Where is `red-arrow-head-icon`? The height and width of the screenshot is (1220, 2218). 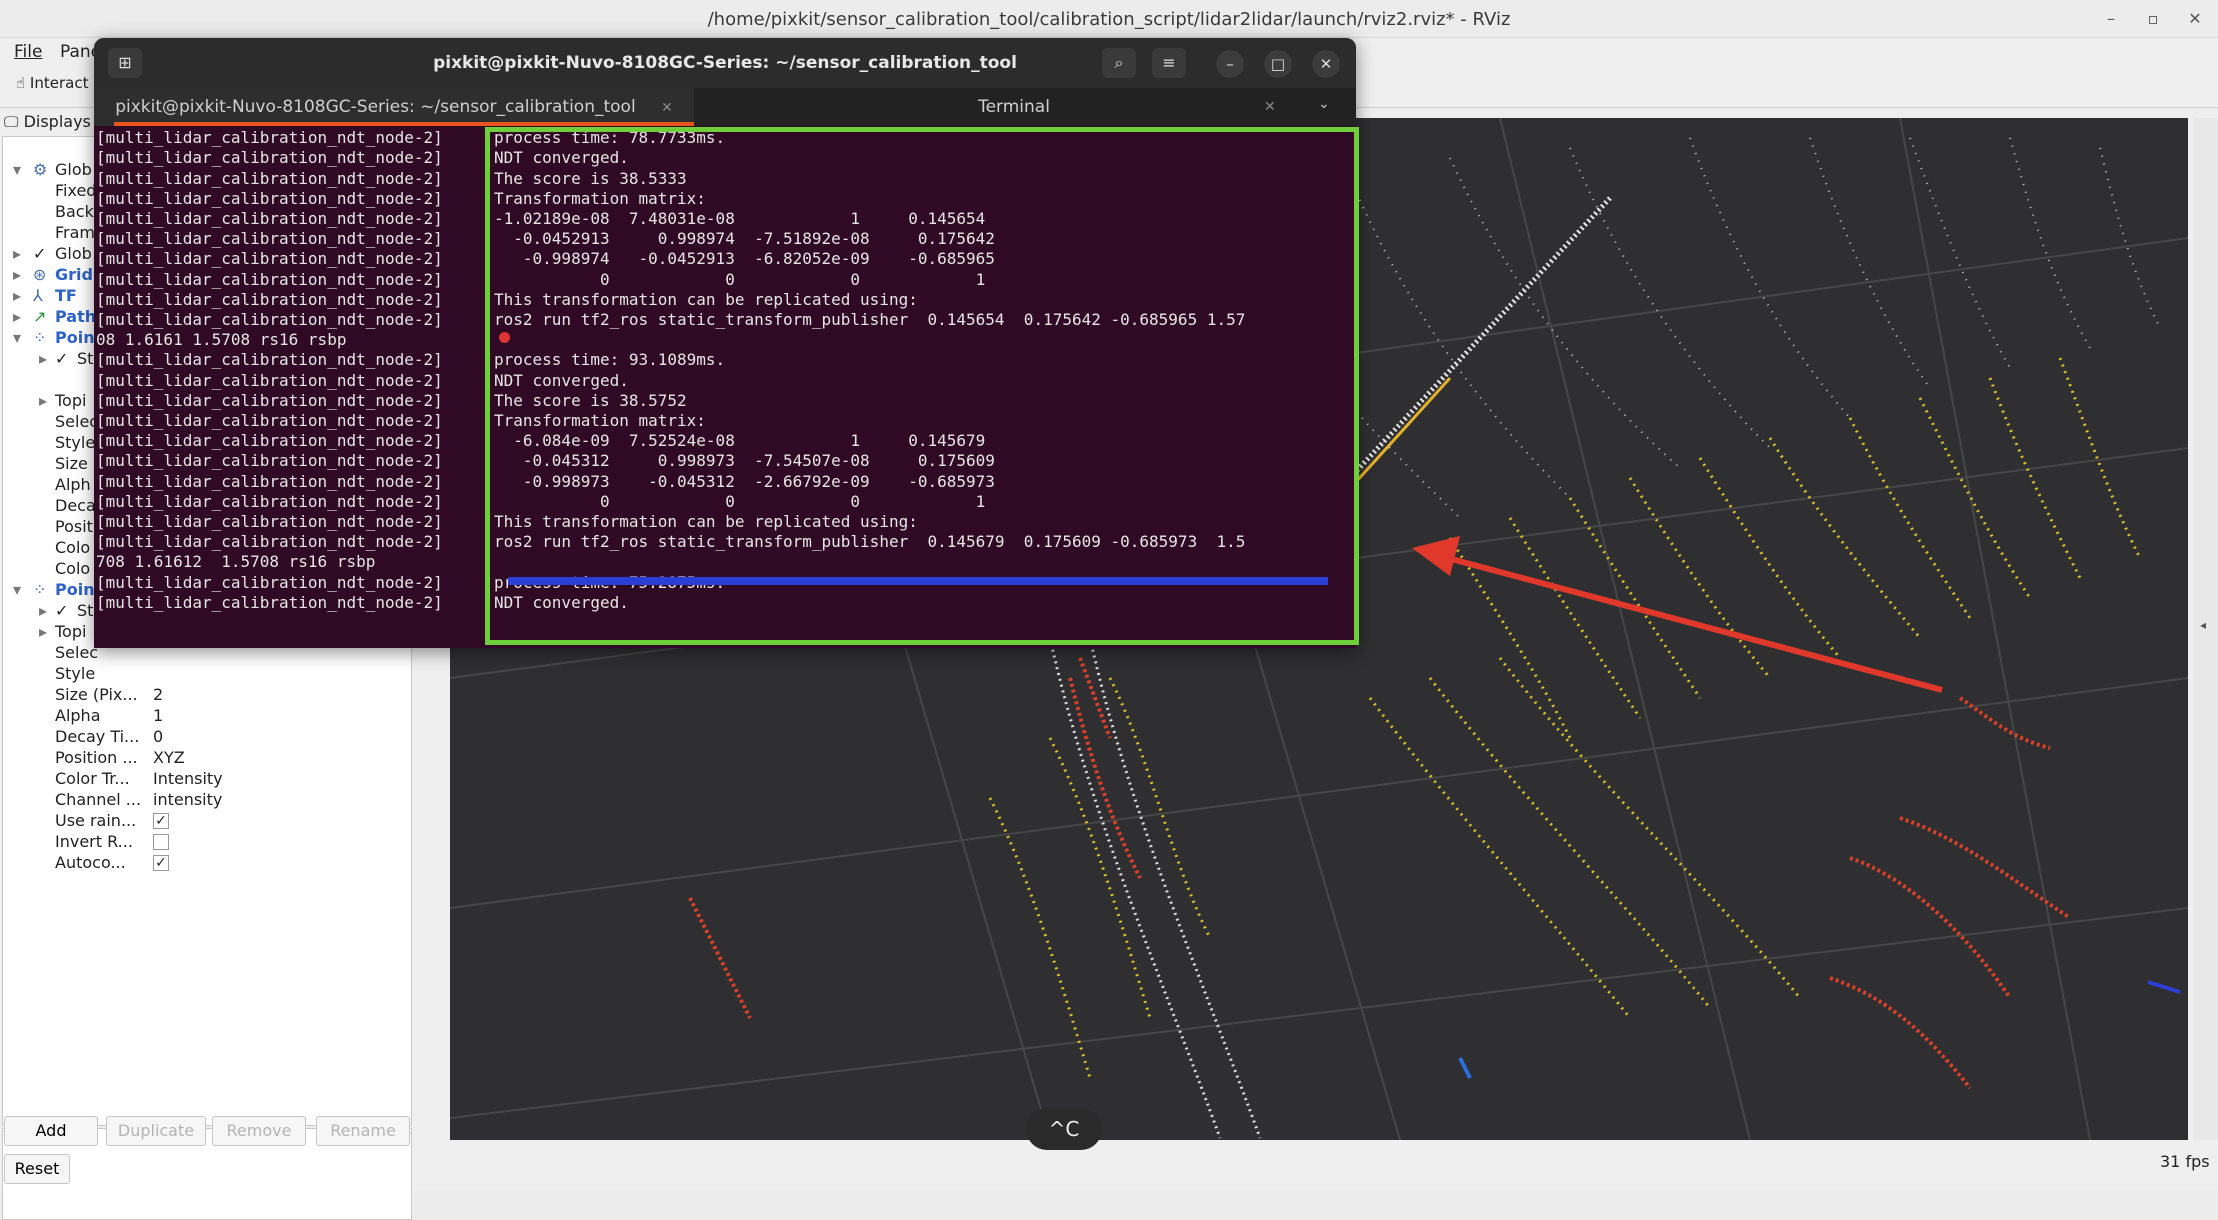
red-arrow-head-icon is located at coordinates (1436, 556).